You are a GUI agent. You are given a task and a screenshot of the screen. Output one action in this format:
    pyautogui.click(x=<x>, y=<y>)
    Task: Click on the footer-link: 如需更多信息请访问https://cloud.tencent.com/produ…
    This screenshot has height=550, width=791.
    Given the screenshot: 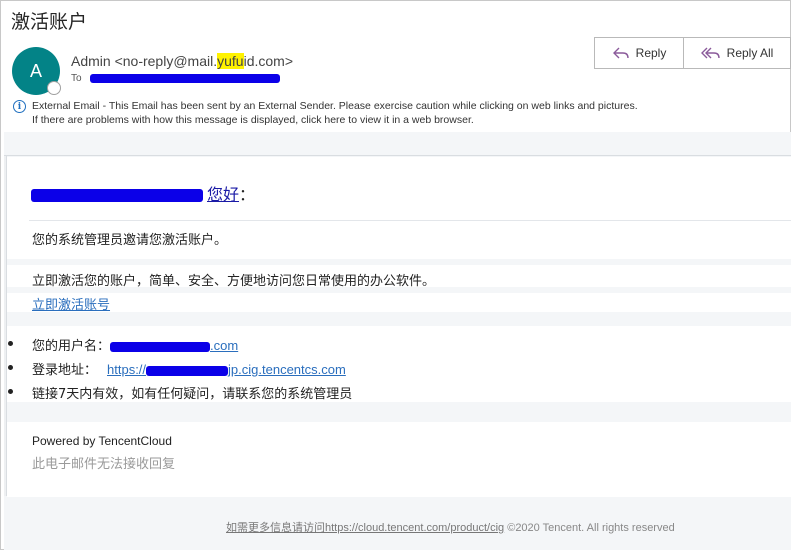 What is the action you would take?
    pyautogui.click(x=365, y=528)
    